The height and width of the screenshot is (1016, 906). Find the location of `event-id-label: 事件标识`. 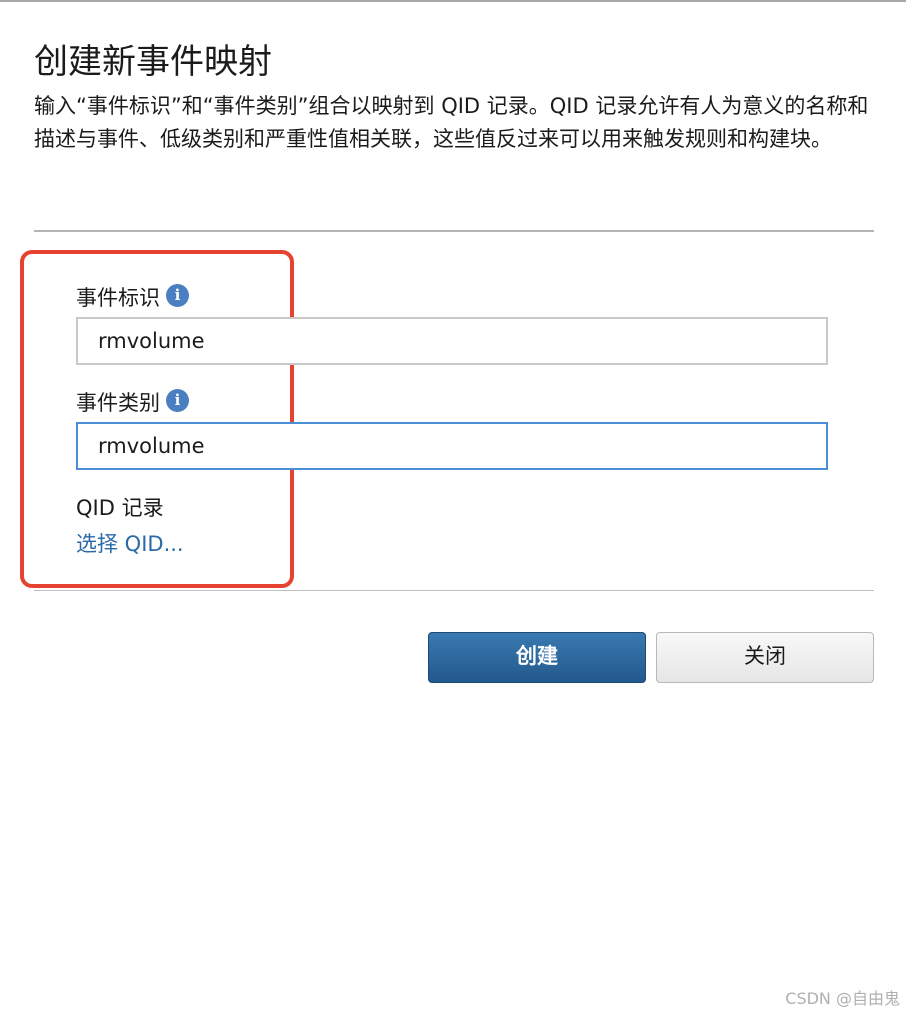

event-id-label: 事件标识 is located at coordinates (118, 298).